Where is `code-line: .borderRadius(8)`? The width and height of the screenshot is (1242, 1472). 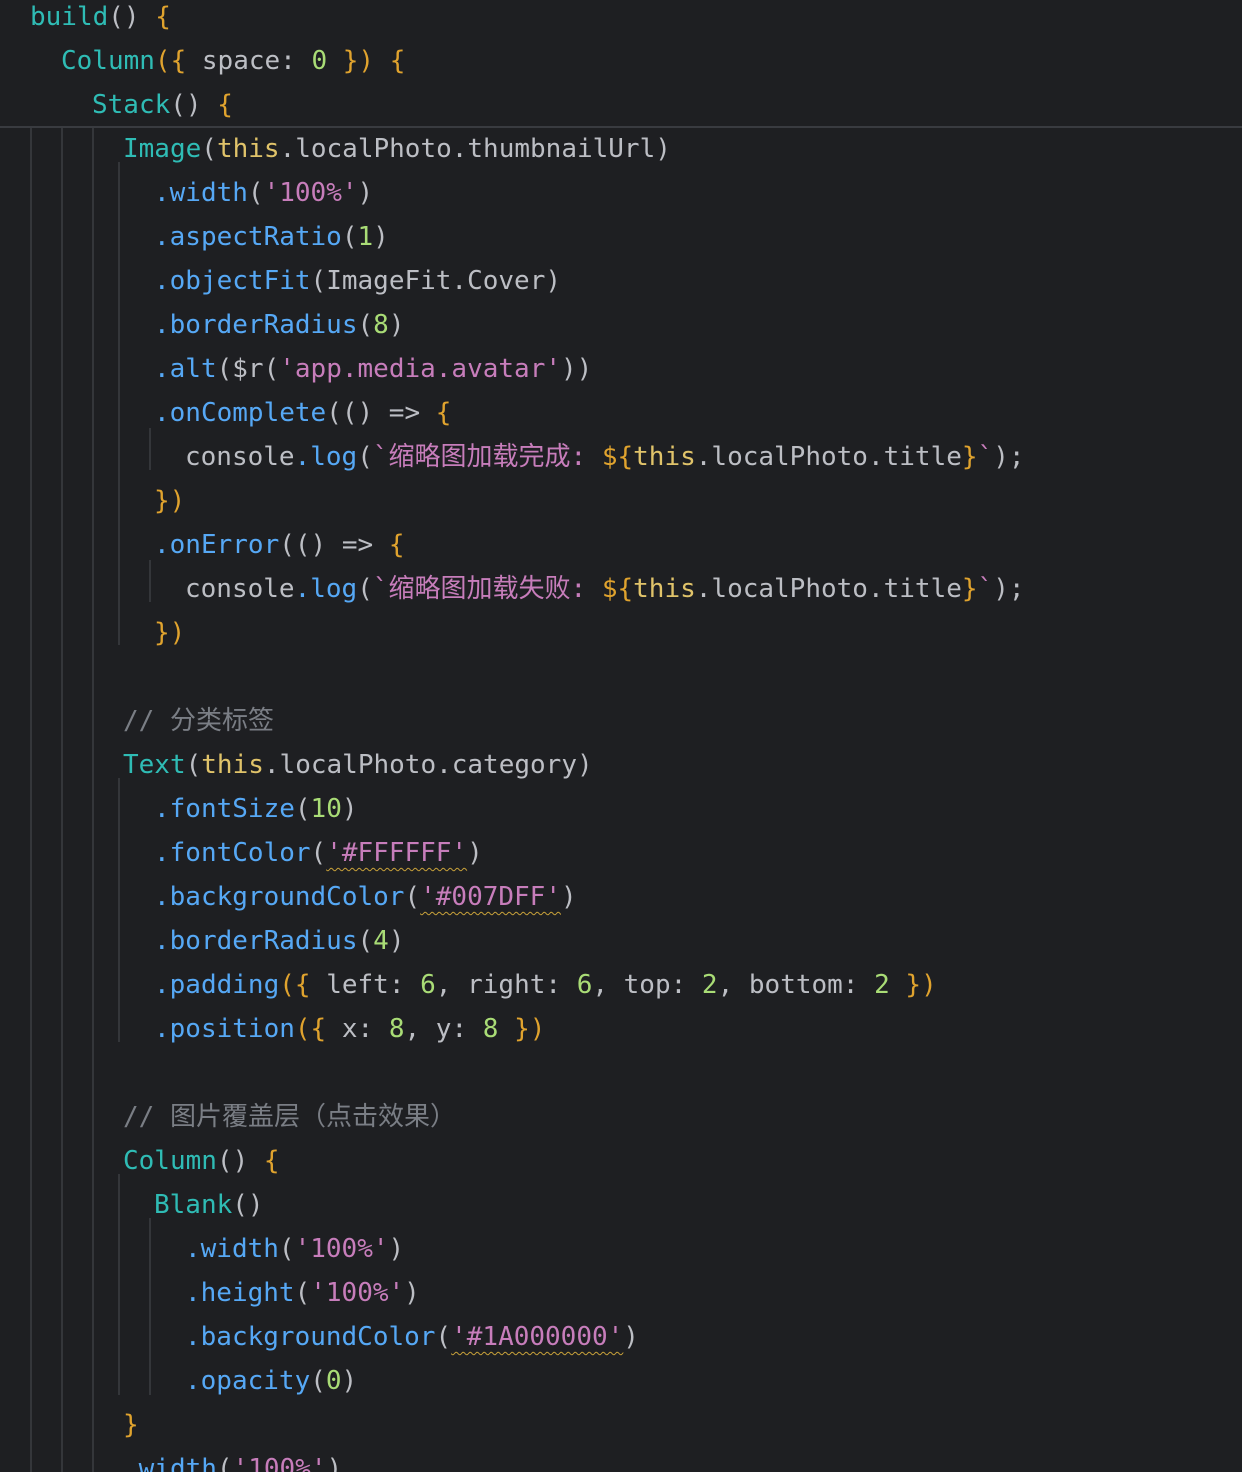 code-line: .borderRadius(8) is located at coordinates (279, 325).